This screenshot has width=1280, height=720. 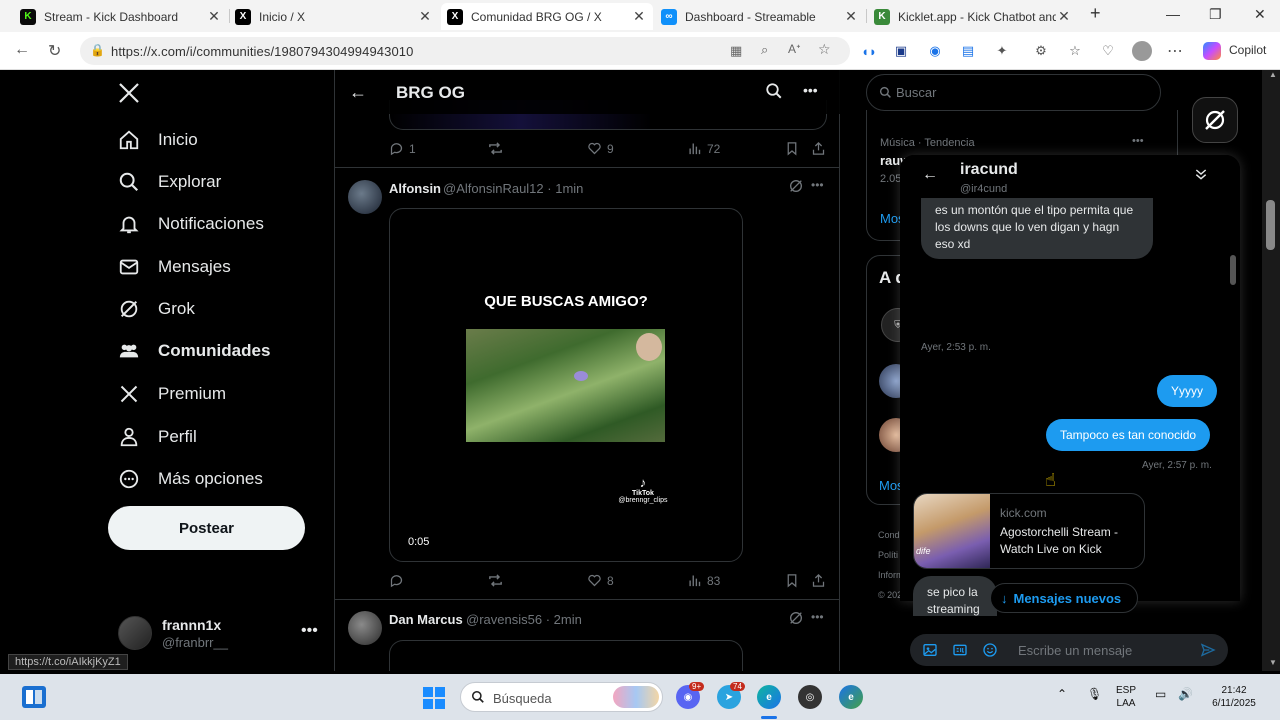 What do you see at coordinates (990, 650) in the screenshot?
I see `emoji-icon` at bounding box center [990, 650].